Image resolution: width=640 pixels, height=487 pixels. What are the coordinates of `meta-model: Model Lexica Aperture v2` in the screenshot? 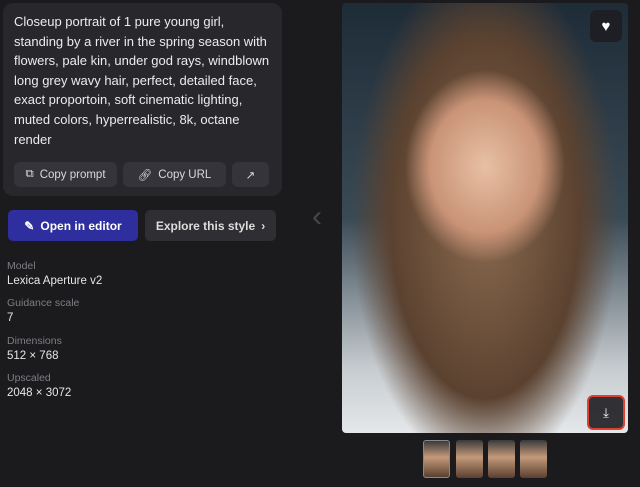 It's located at (54, 273).